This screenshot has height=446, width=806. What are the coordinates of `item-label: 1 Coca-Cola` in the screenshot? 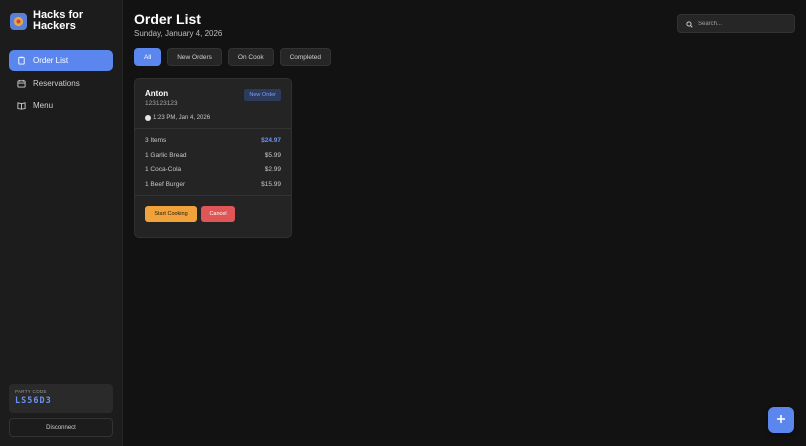 It's located at (163, 169).